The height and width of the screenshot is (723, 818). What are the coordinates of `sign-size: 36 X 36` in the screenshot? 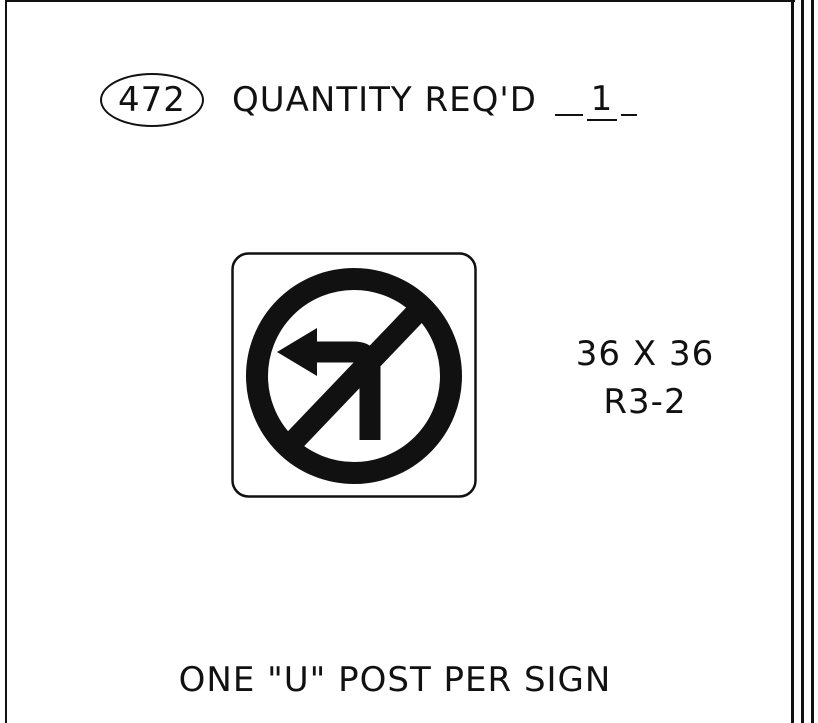 It's located at (645, 354).